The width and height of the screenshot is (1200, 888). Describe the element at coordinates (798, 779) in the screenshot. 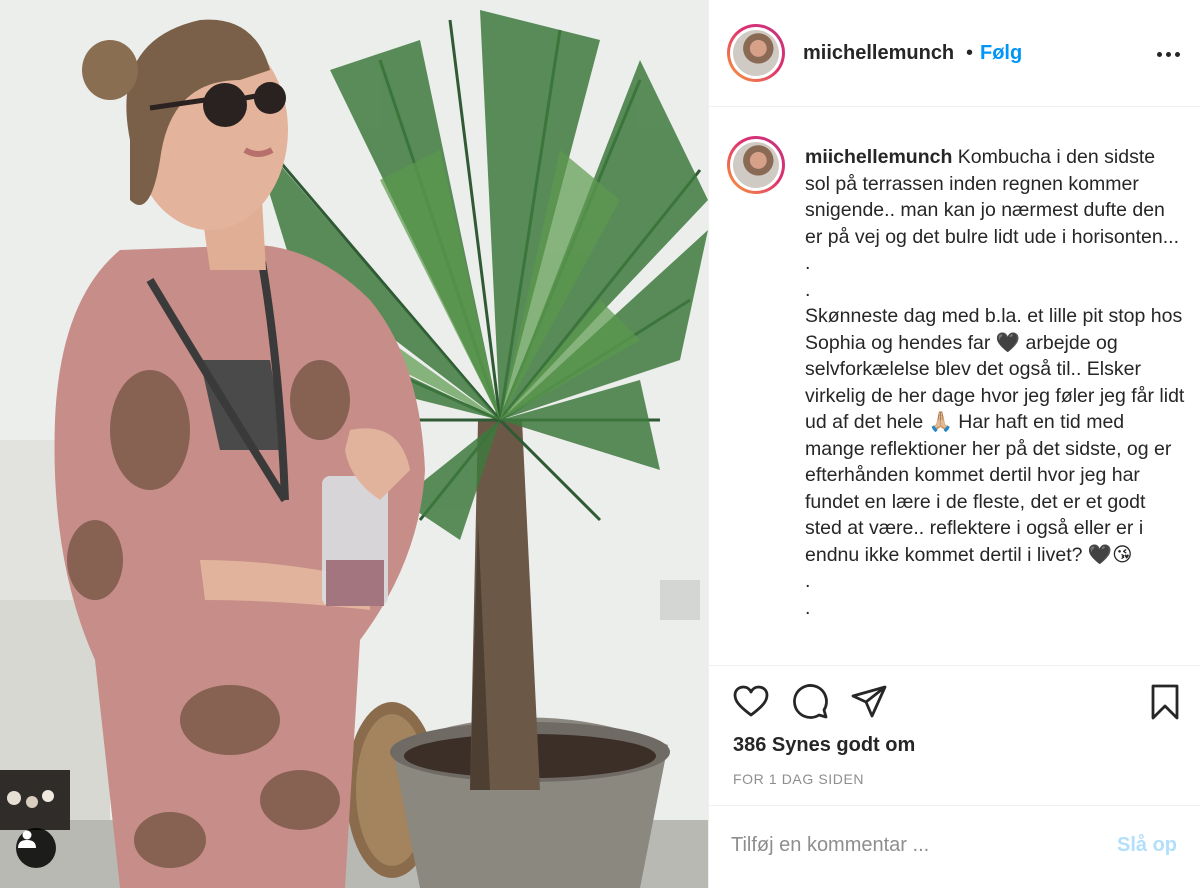

I see `post-timestamp: FOR 1 DAG SIDEN` at that location.